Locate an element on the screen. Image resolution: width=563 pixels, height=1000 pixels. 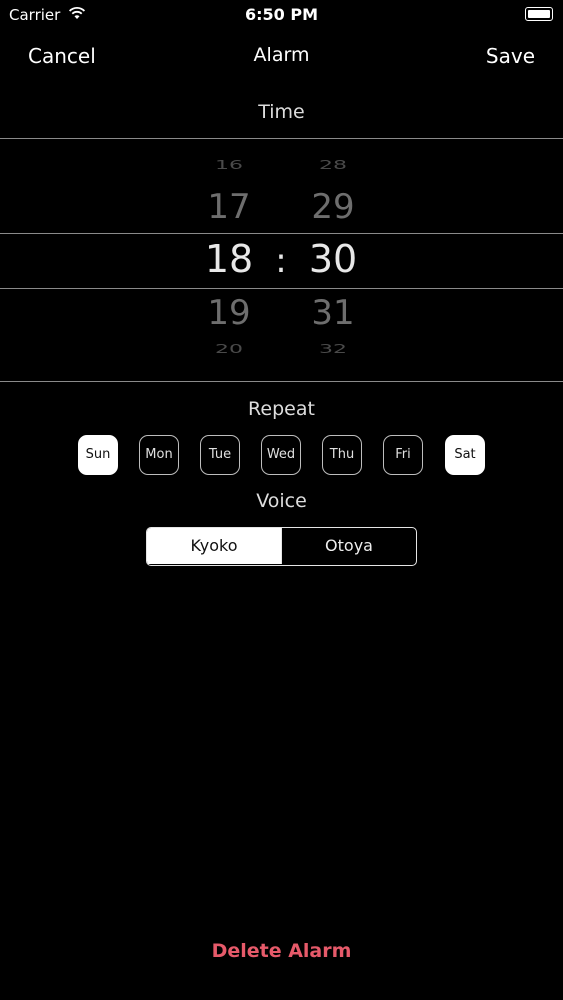
time-section-label: Time is located at coordinates (281, 112).